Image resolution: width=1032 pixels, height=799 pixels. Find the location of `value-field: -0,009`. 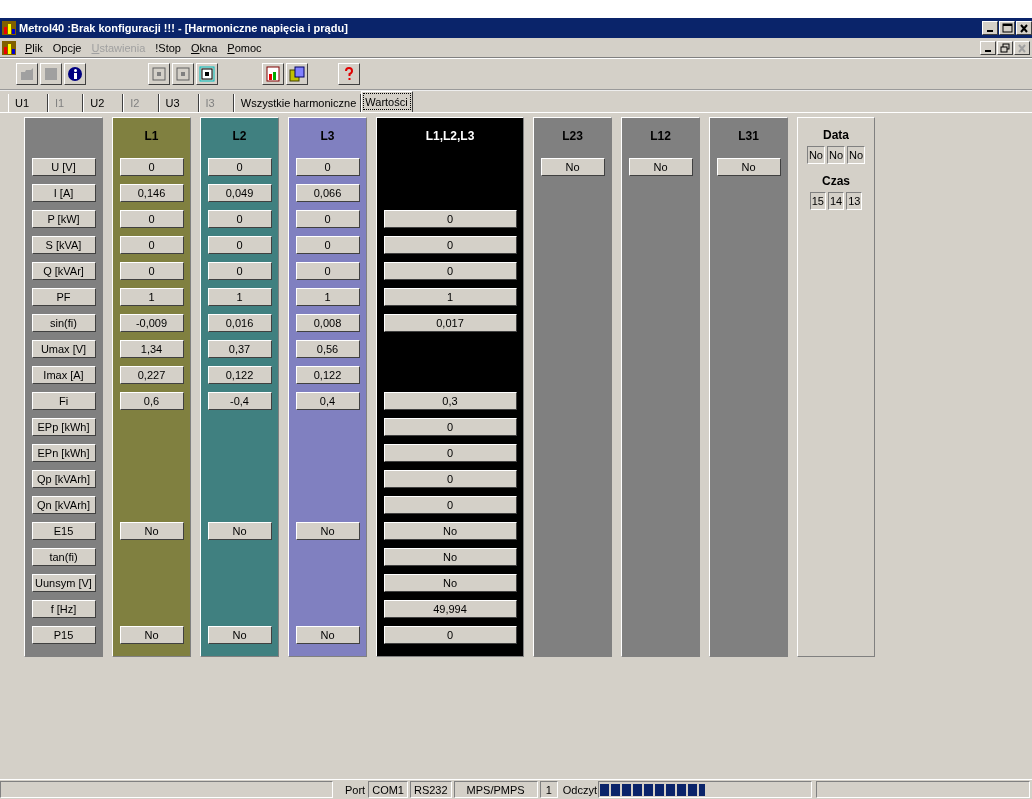

value-field: -0,009 is located at coordinates (151, 323).